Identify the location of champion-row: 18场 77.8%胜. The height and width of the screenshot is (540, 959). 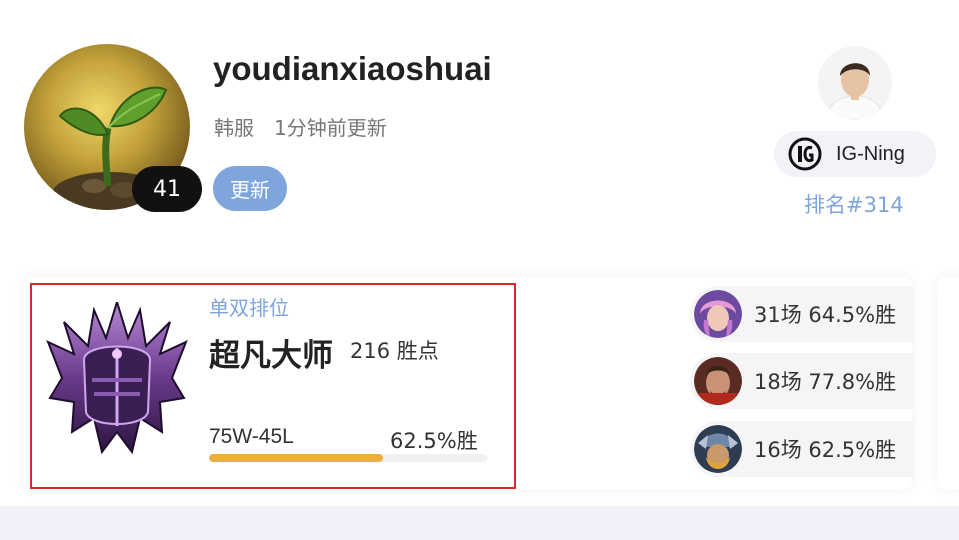
(802, 381).